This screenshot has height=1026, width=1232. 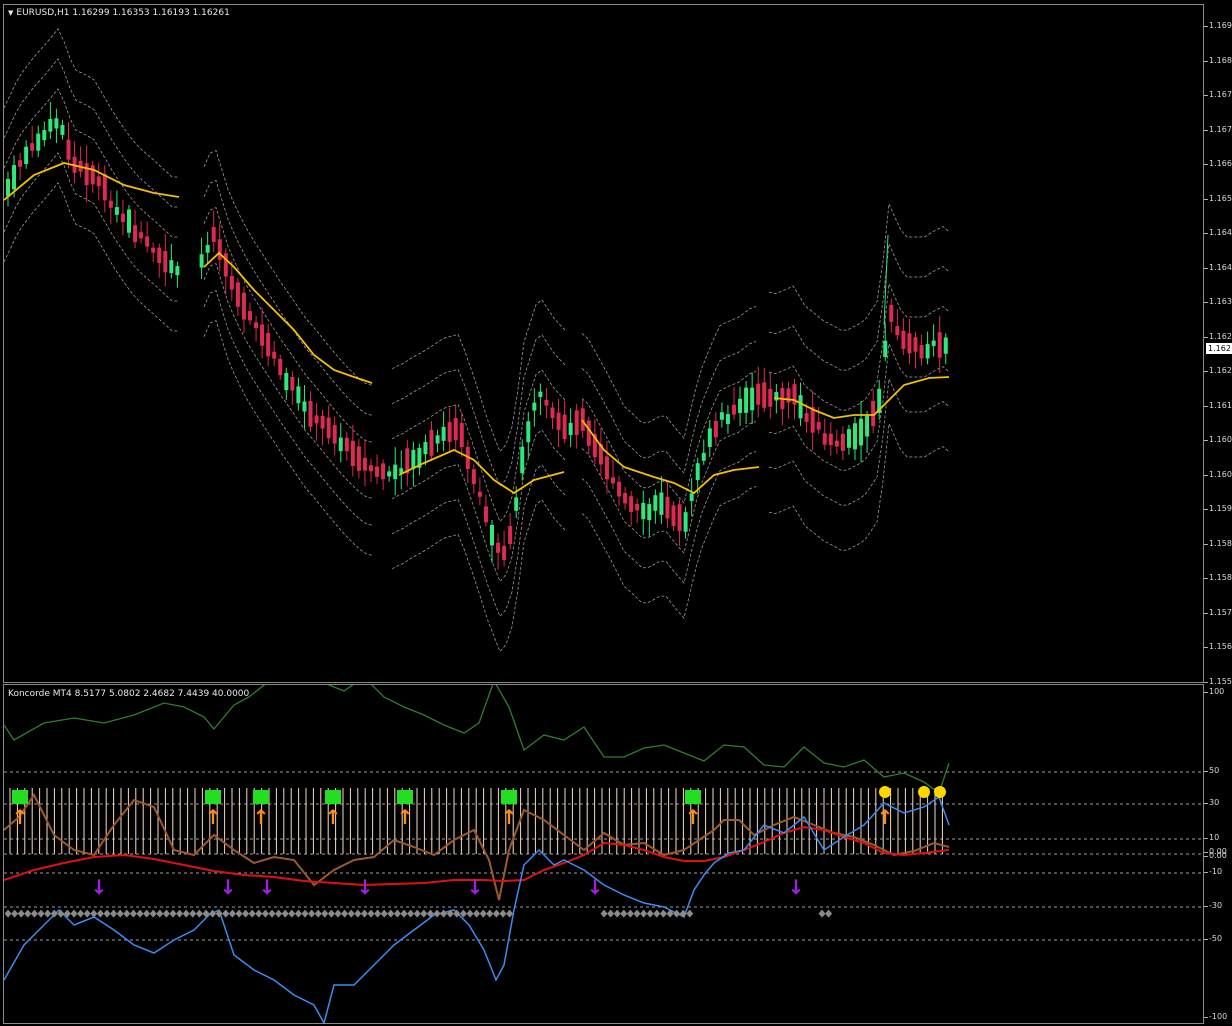 I want to click on indicator-axis: 100 50 30 10 0.00 0.00 -10 -30 -50 -100, so click(x=1218, y=854).